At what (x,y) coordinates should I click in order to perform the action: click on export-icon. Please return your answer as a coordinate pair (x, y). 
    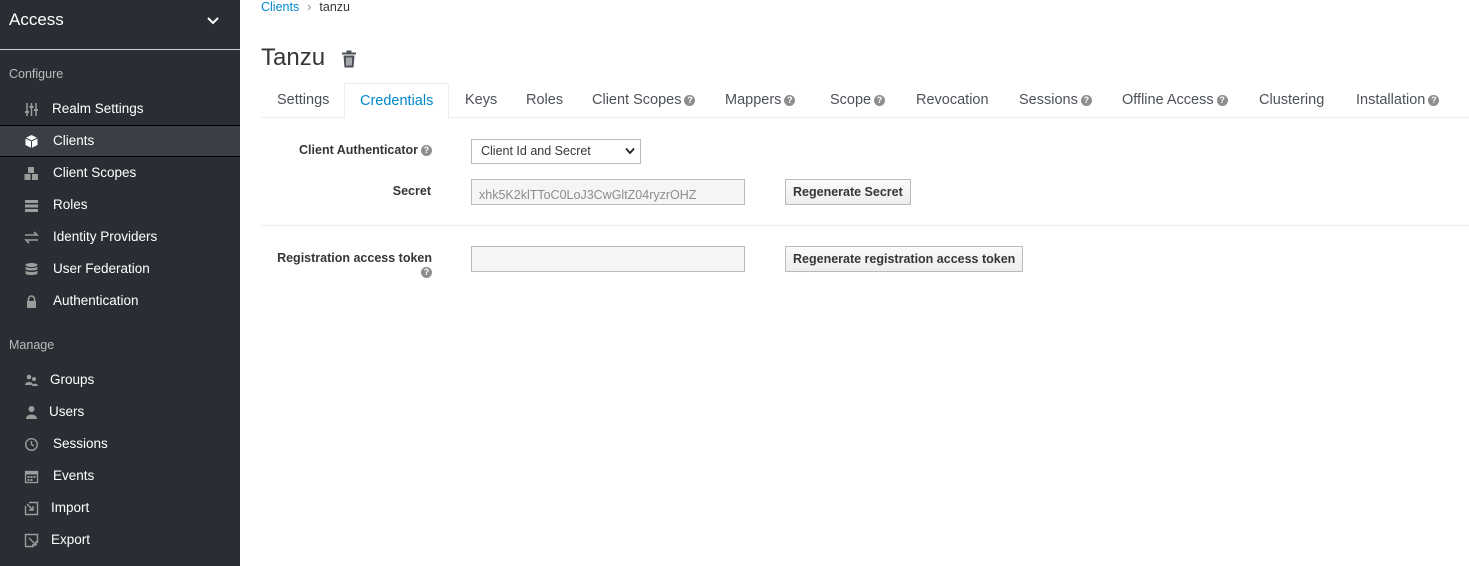
    Looking at the image, I should click on (31, 540).